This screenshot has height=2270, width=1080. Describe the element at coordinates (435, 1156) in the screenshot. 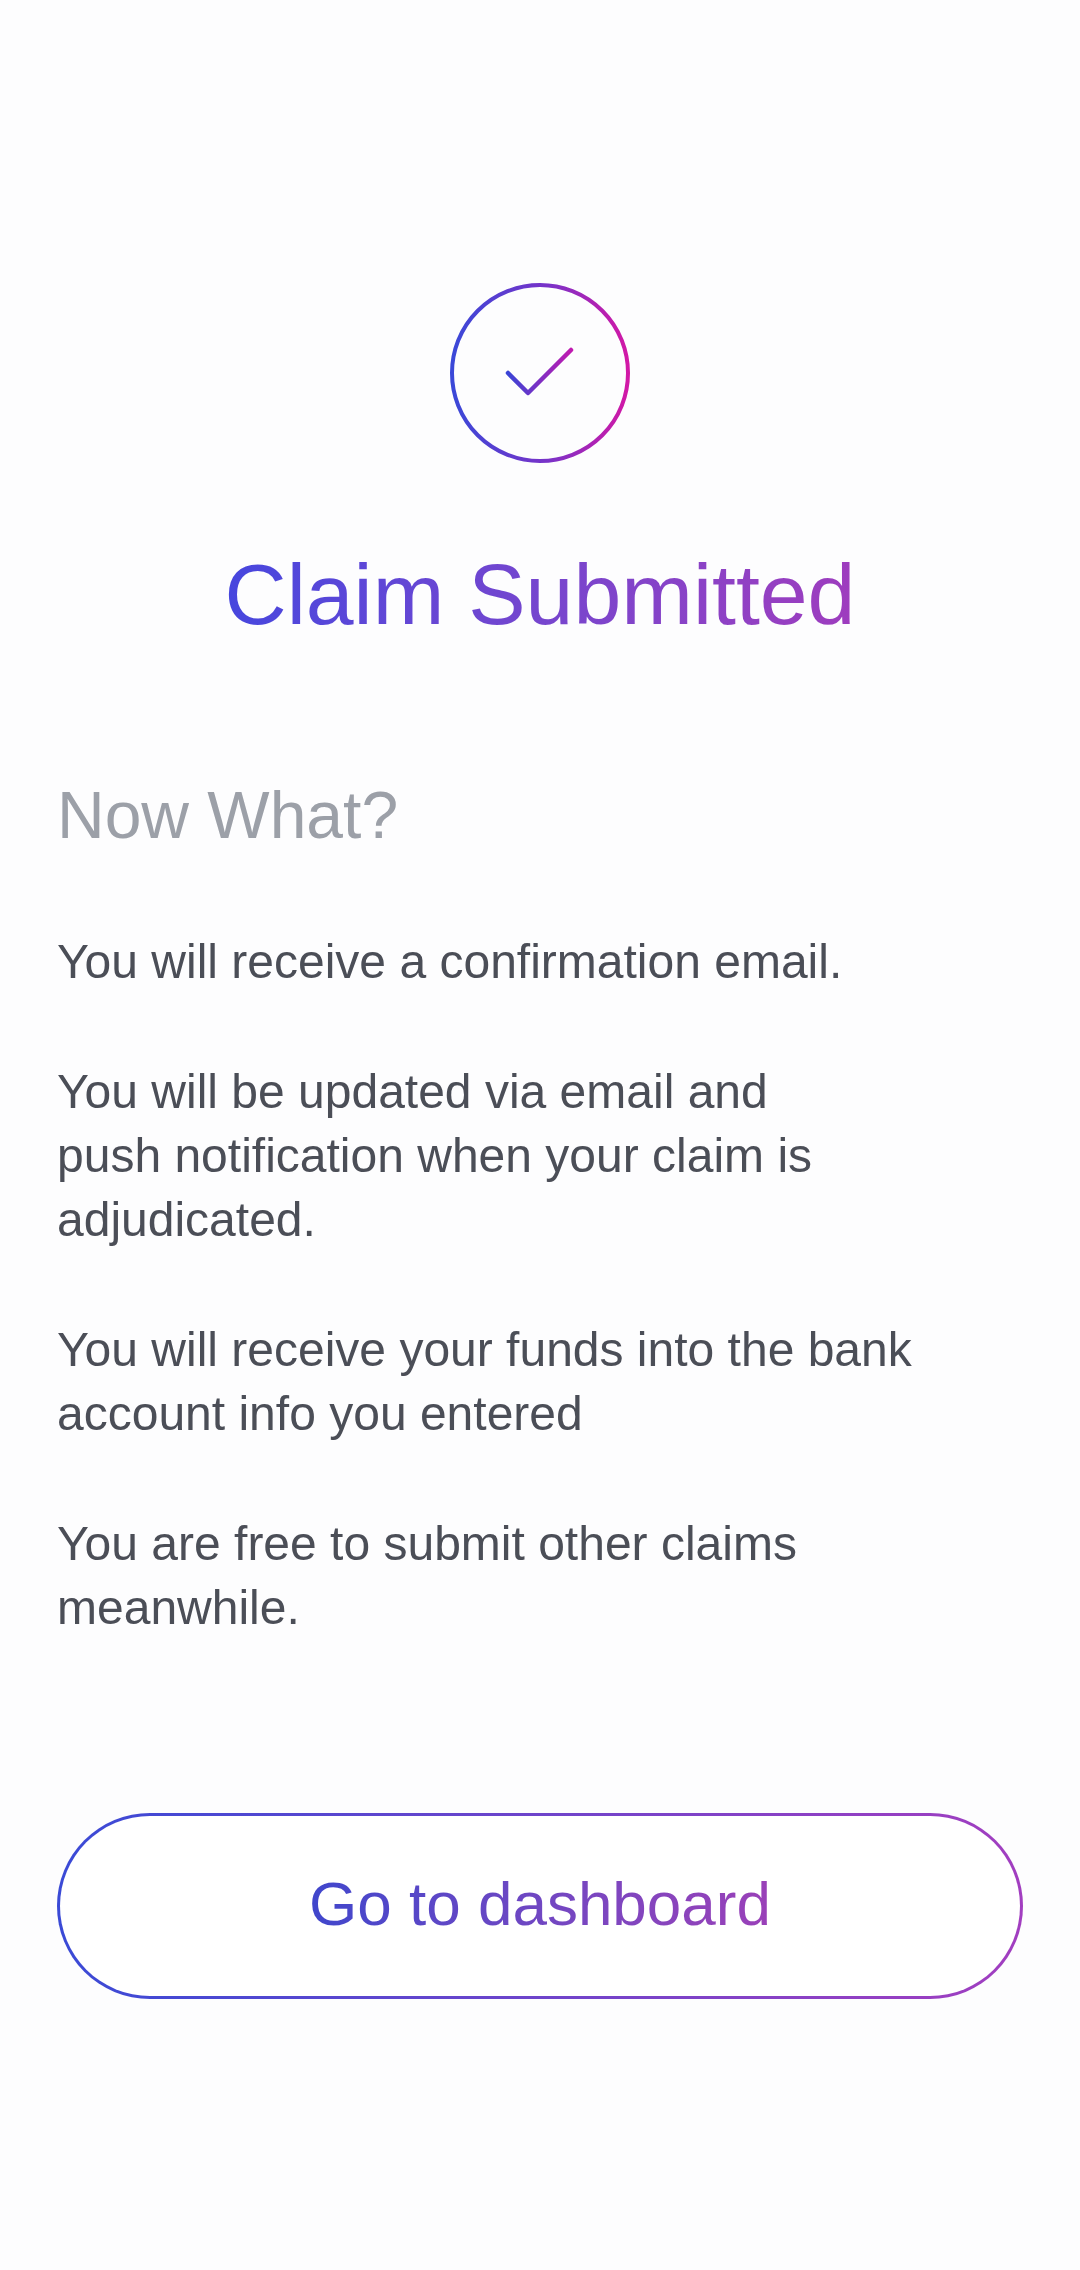

I see `info-paragraph: You will be updated via email and push notification when your claim is adjudicated.` at that location.